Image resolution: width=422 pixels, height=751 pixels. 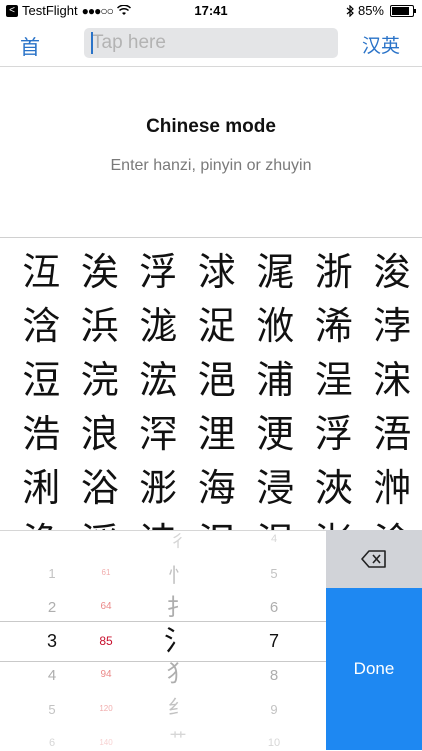 What do you see at coordinates (211, 11) in the screenshot?
I see `status-bar: < TestFlight ●●●○○ 17:41 85%` at bounding box center [211, 11].